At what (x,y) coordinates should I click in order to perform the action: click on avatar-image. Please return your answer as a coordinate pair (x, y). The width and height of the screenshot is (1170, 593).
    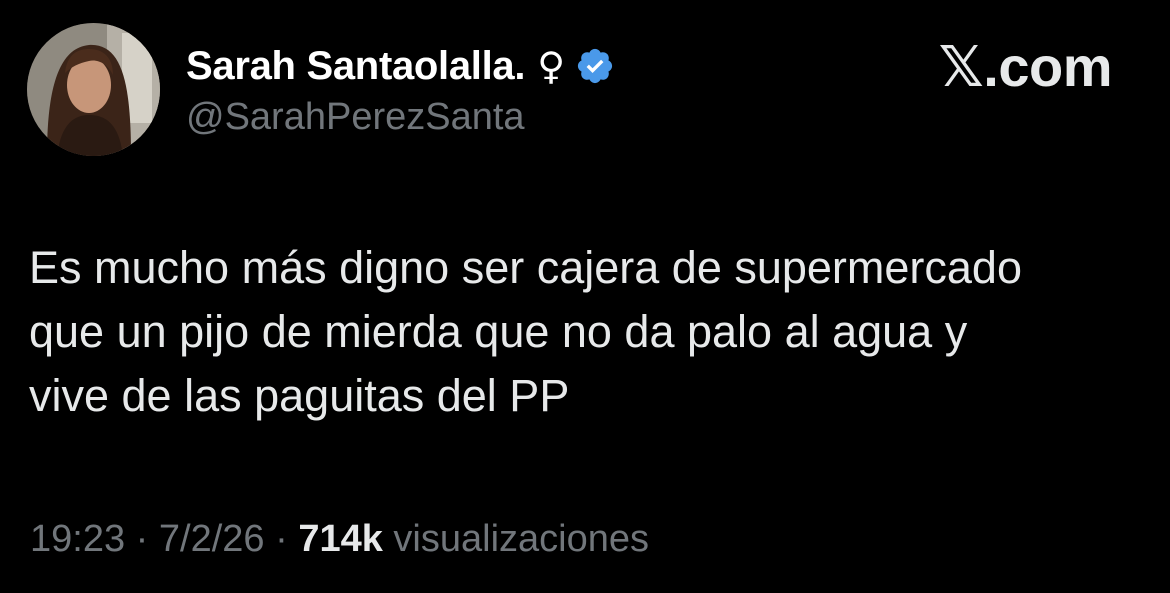
    Looking at the image, I should click on (93, 89).